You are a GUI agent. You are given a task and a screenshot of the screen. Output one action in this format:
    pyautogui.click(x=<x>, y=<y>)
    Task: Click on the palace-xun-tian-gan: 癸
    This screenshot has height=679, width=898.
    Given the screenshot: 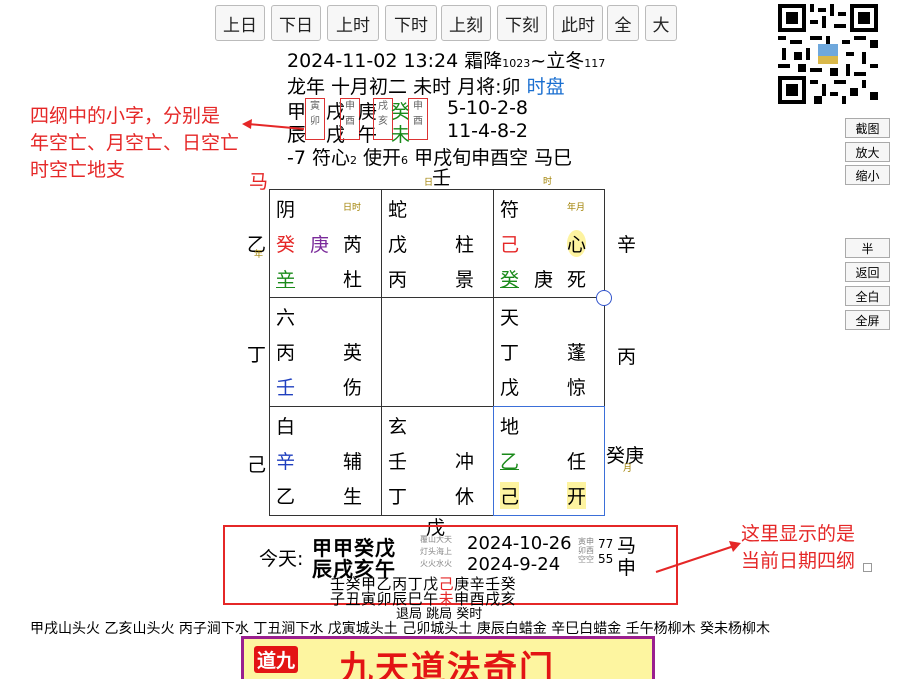 What is the action you would take?
    pyautogui.click(x=286, y=245)
    